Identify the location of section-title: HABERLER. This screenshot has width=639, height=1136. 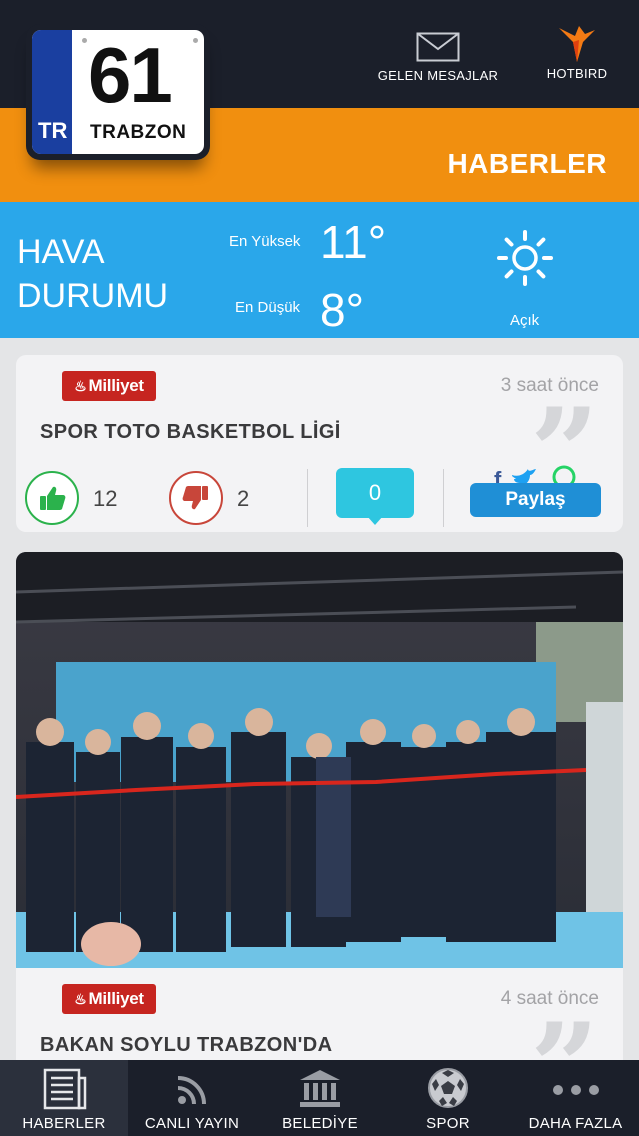
(527, 163).